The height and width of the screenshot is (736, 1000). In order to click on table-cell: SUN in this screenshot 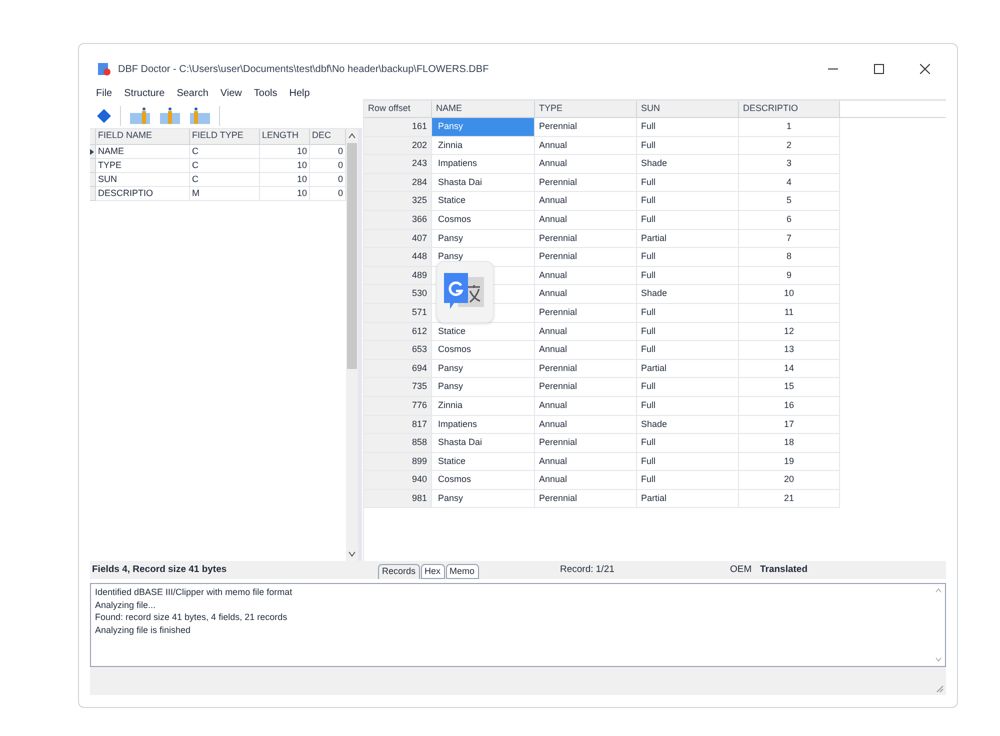, I will do `click(143, 180)`.